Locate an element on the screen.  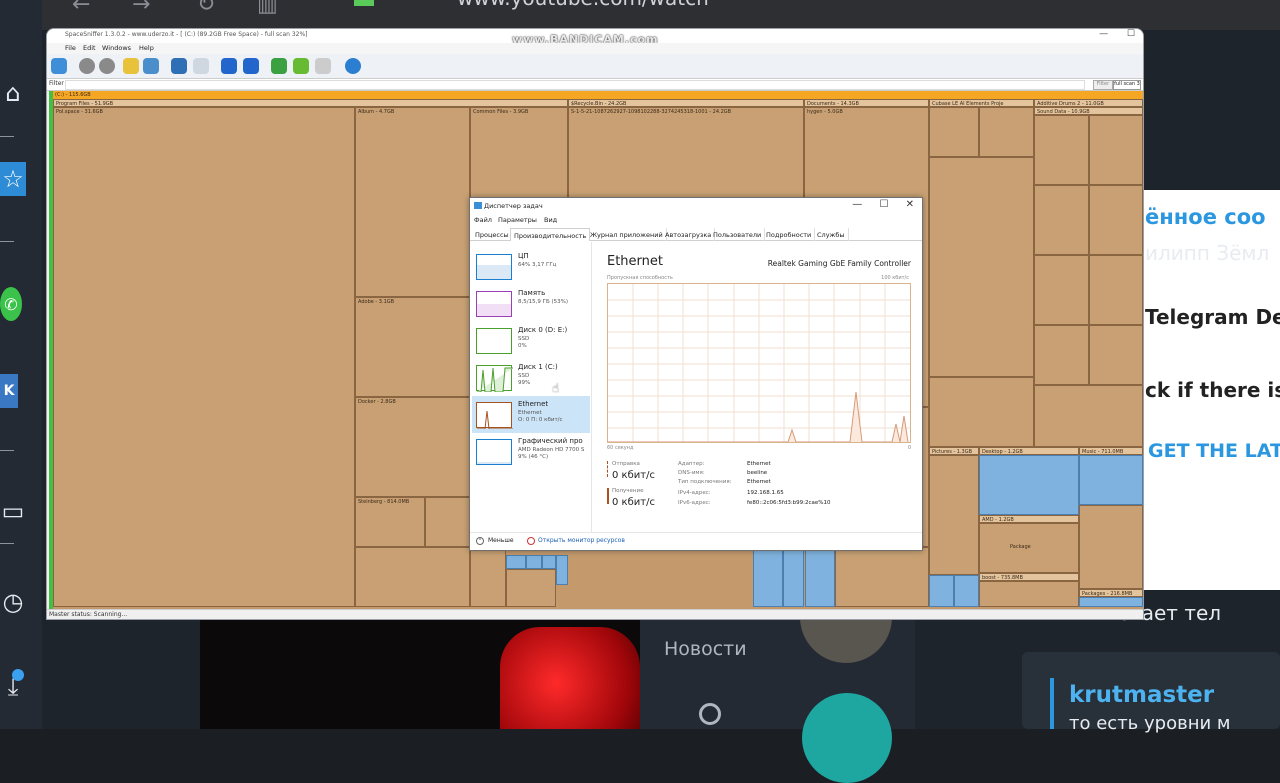
menu-file: File is located at coordinates (70, 48).